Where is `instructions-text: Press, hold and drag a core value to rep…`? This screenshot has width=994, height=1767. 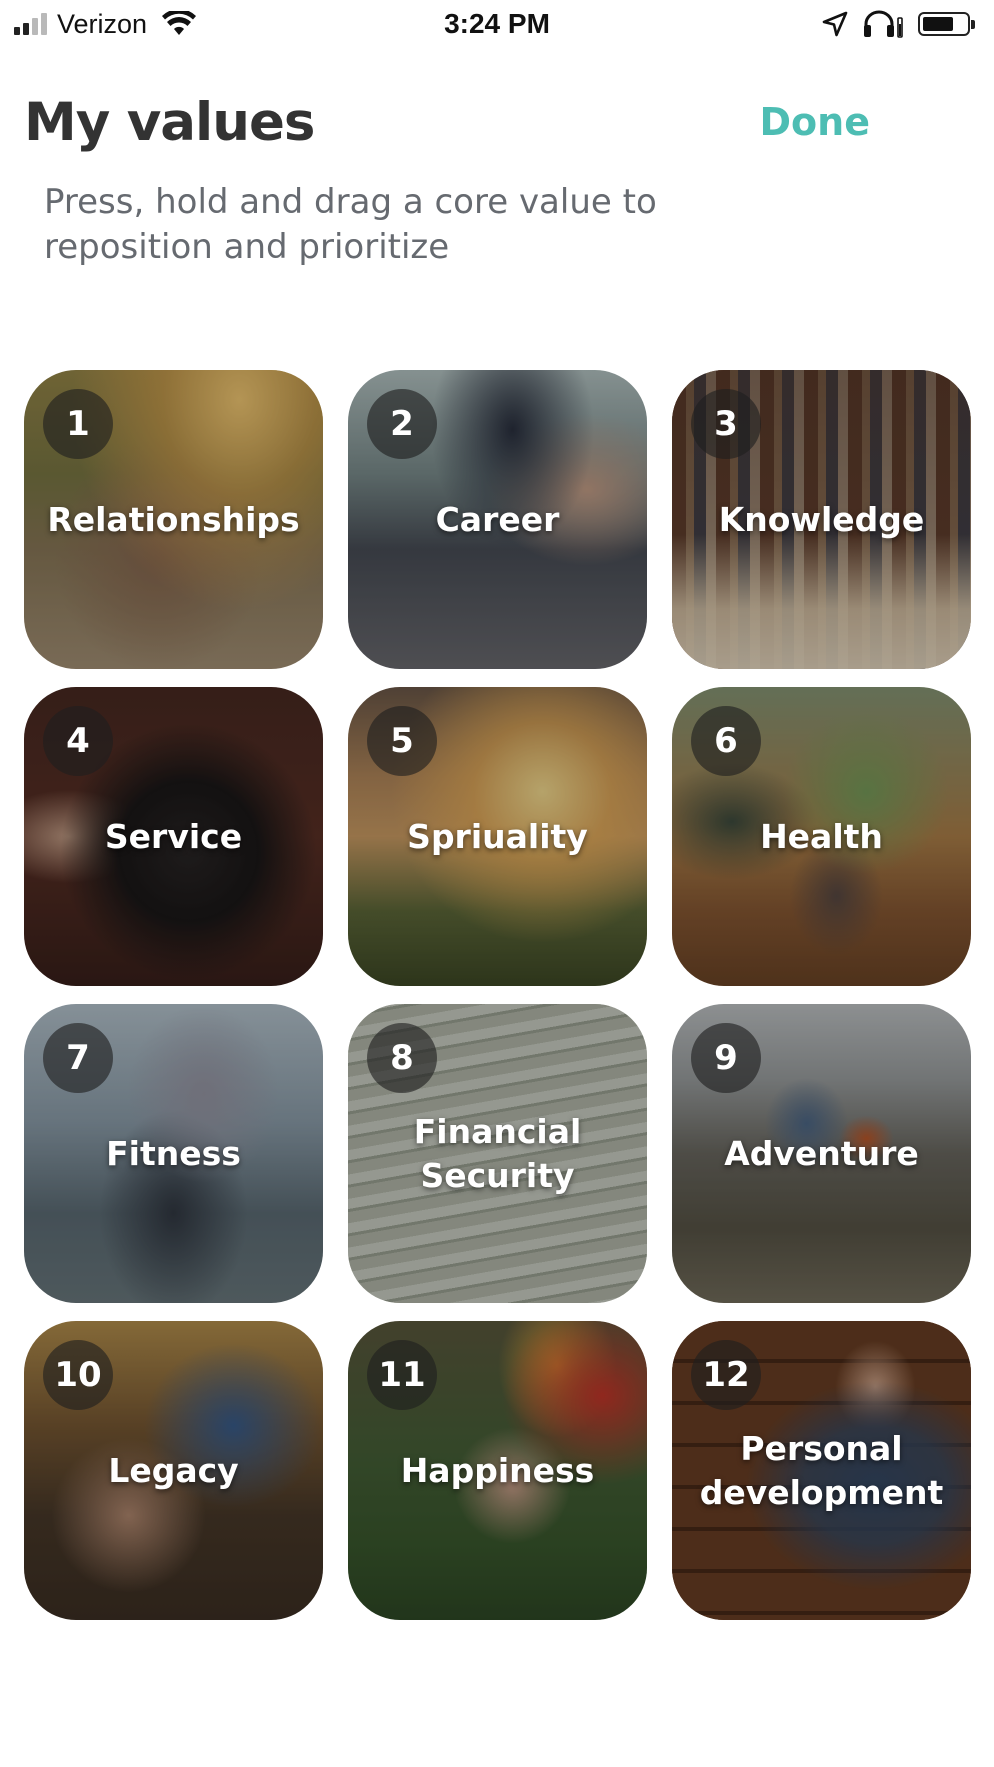 instructions-text: Press, hold and drag a core value to rep… is located at coordinates (350, 224).